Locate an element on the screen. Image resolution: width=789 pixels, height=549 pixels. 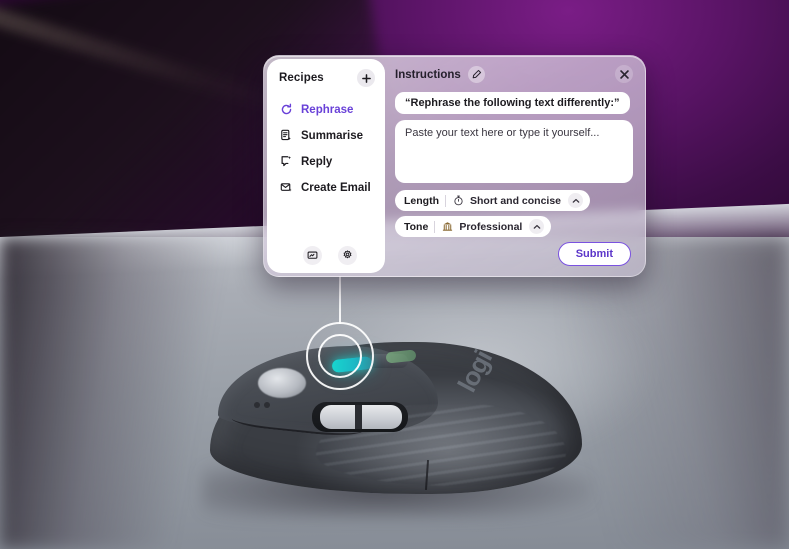
mouse-thumb-highlight is located at coordinates (282, 383).